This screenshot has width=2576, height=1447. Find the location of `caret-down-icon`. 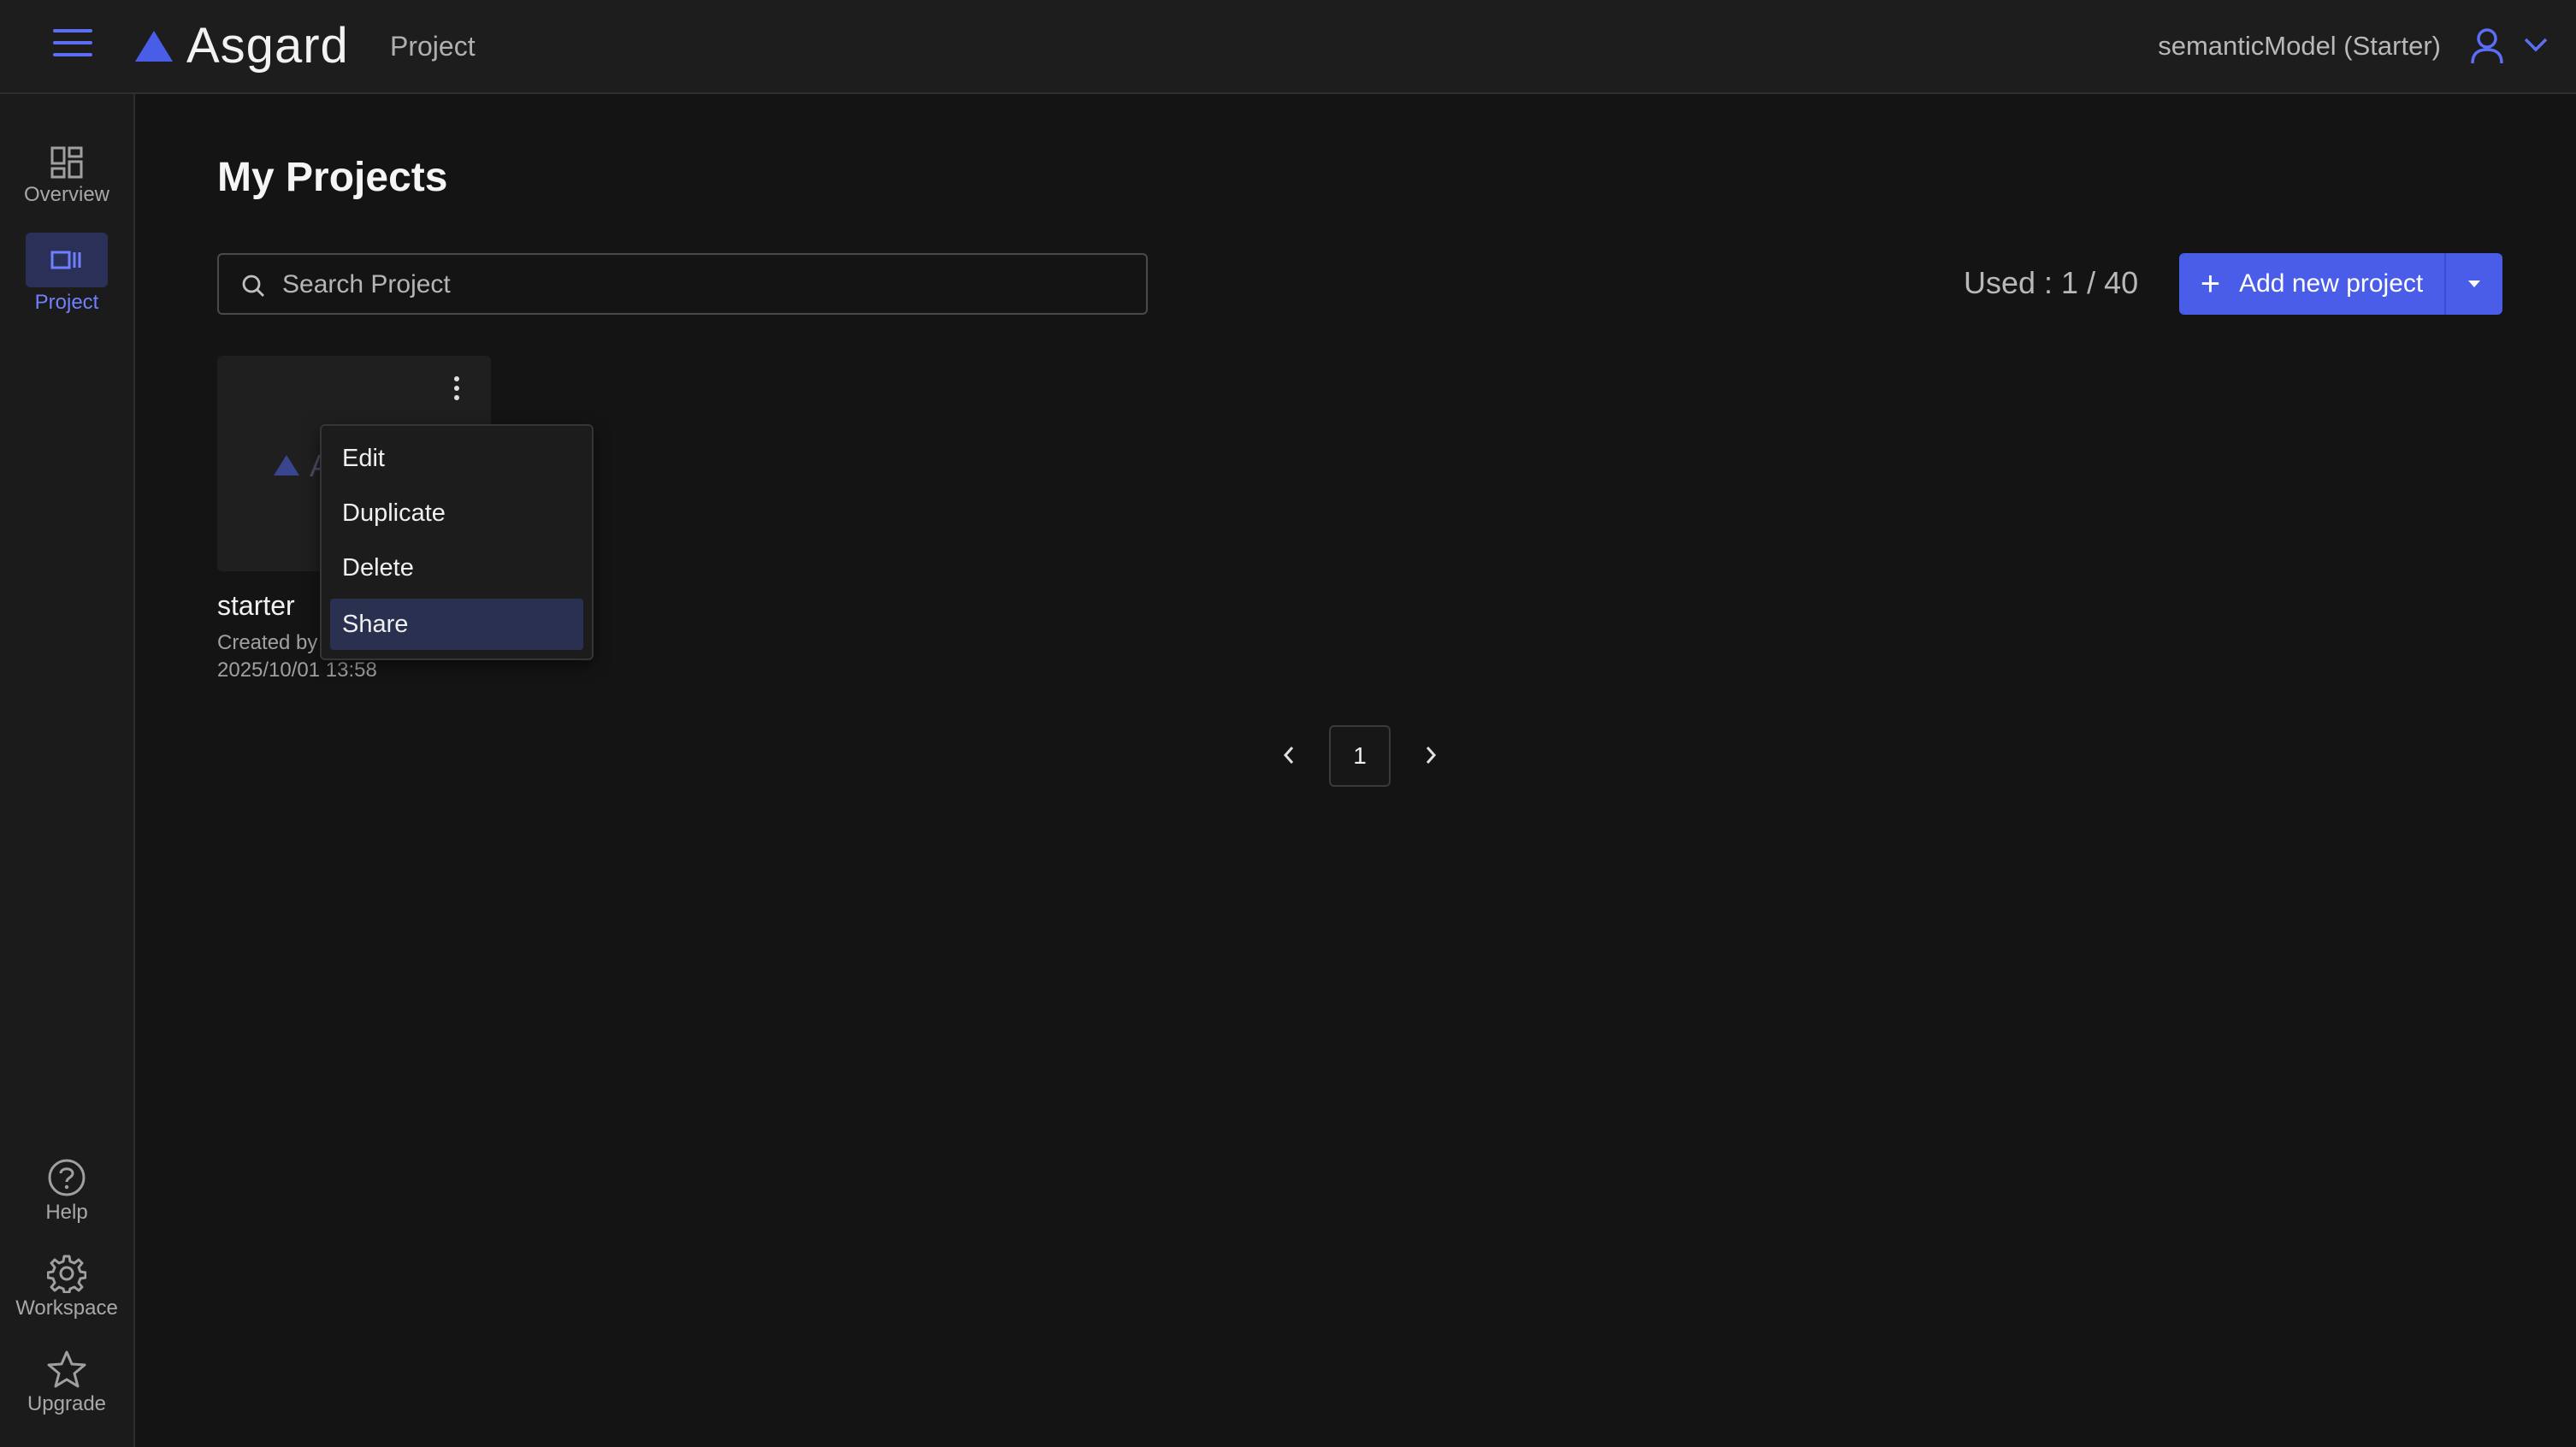

caret-down-icon is located at coordinates (2474, 284).